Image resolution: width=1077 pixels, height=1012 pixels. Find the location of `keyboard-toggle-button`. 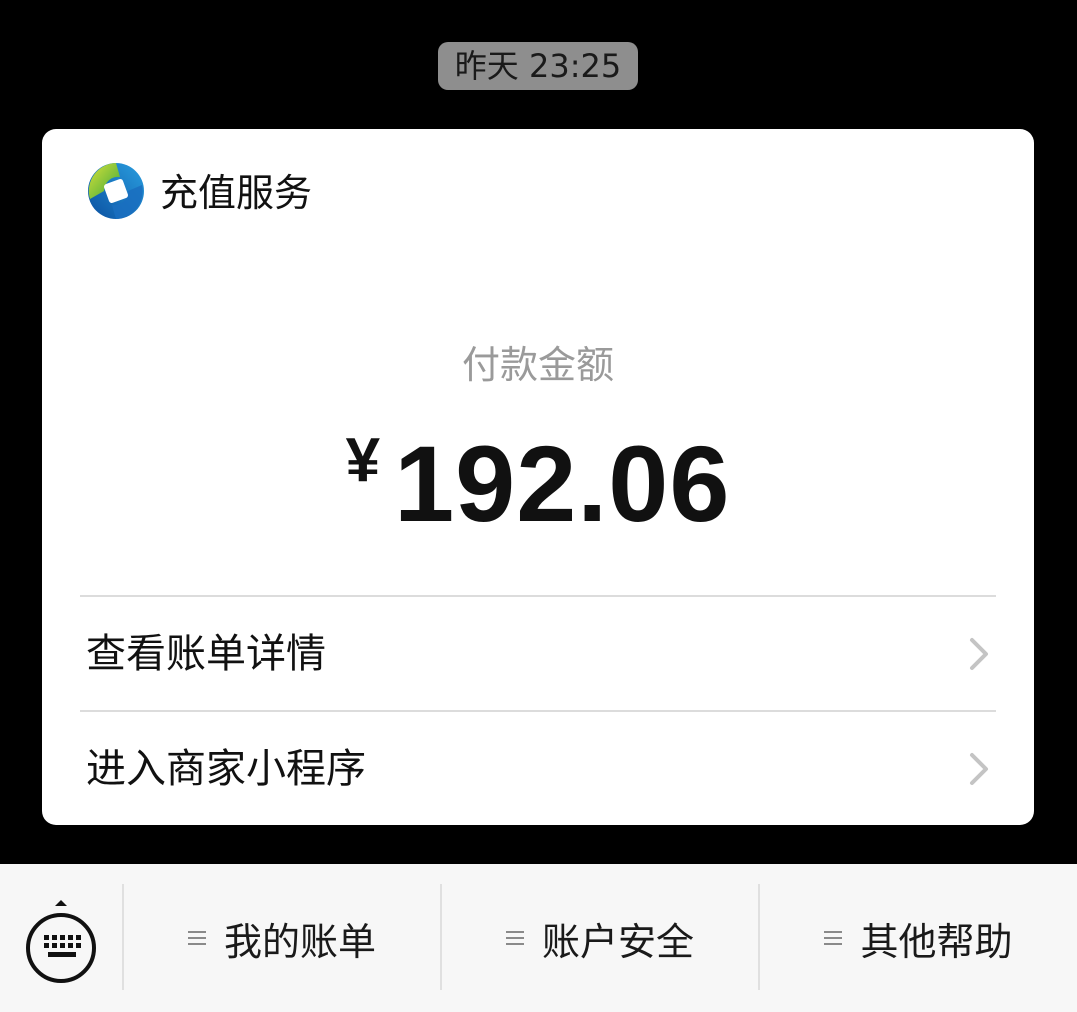

keyboard-toggle-button is located at coordinates (61, 938).